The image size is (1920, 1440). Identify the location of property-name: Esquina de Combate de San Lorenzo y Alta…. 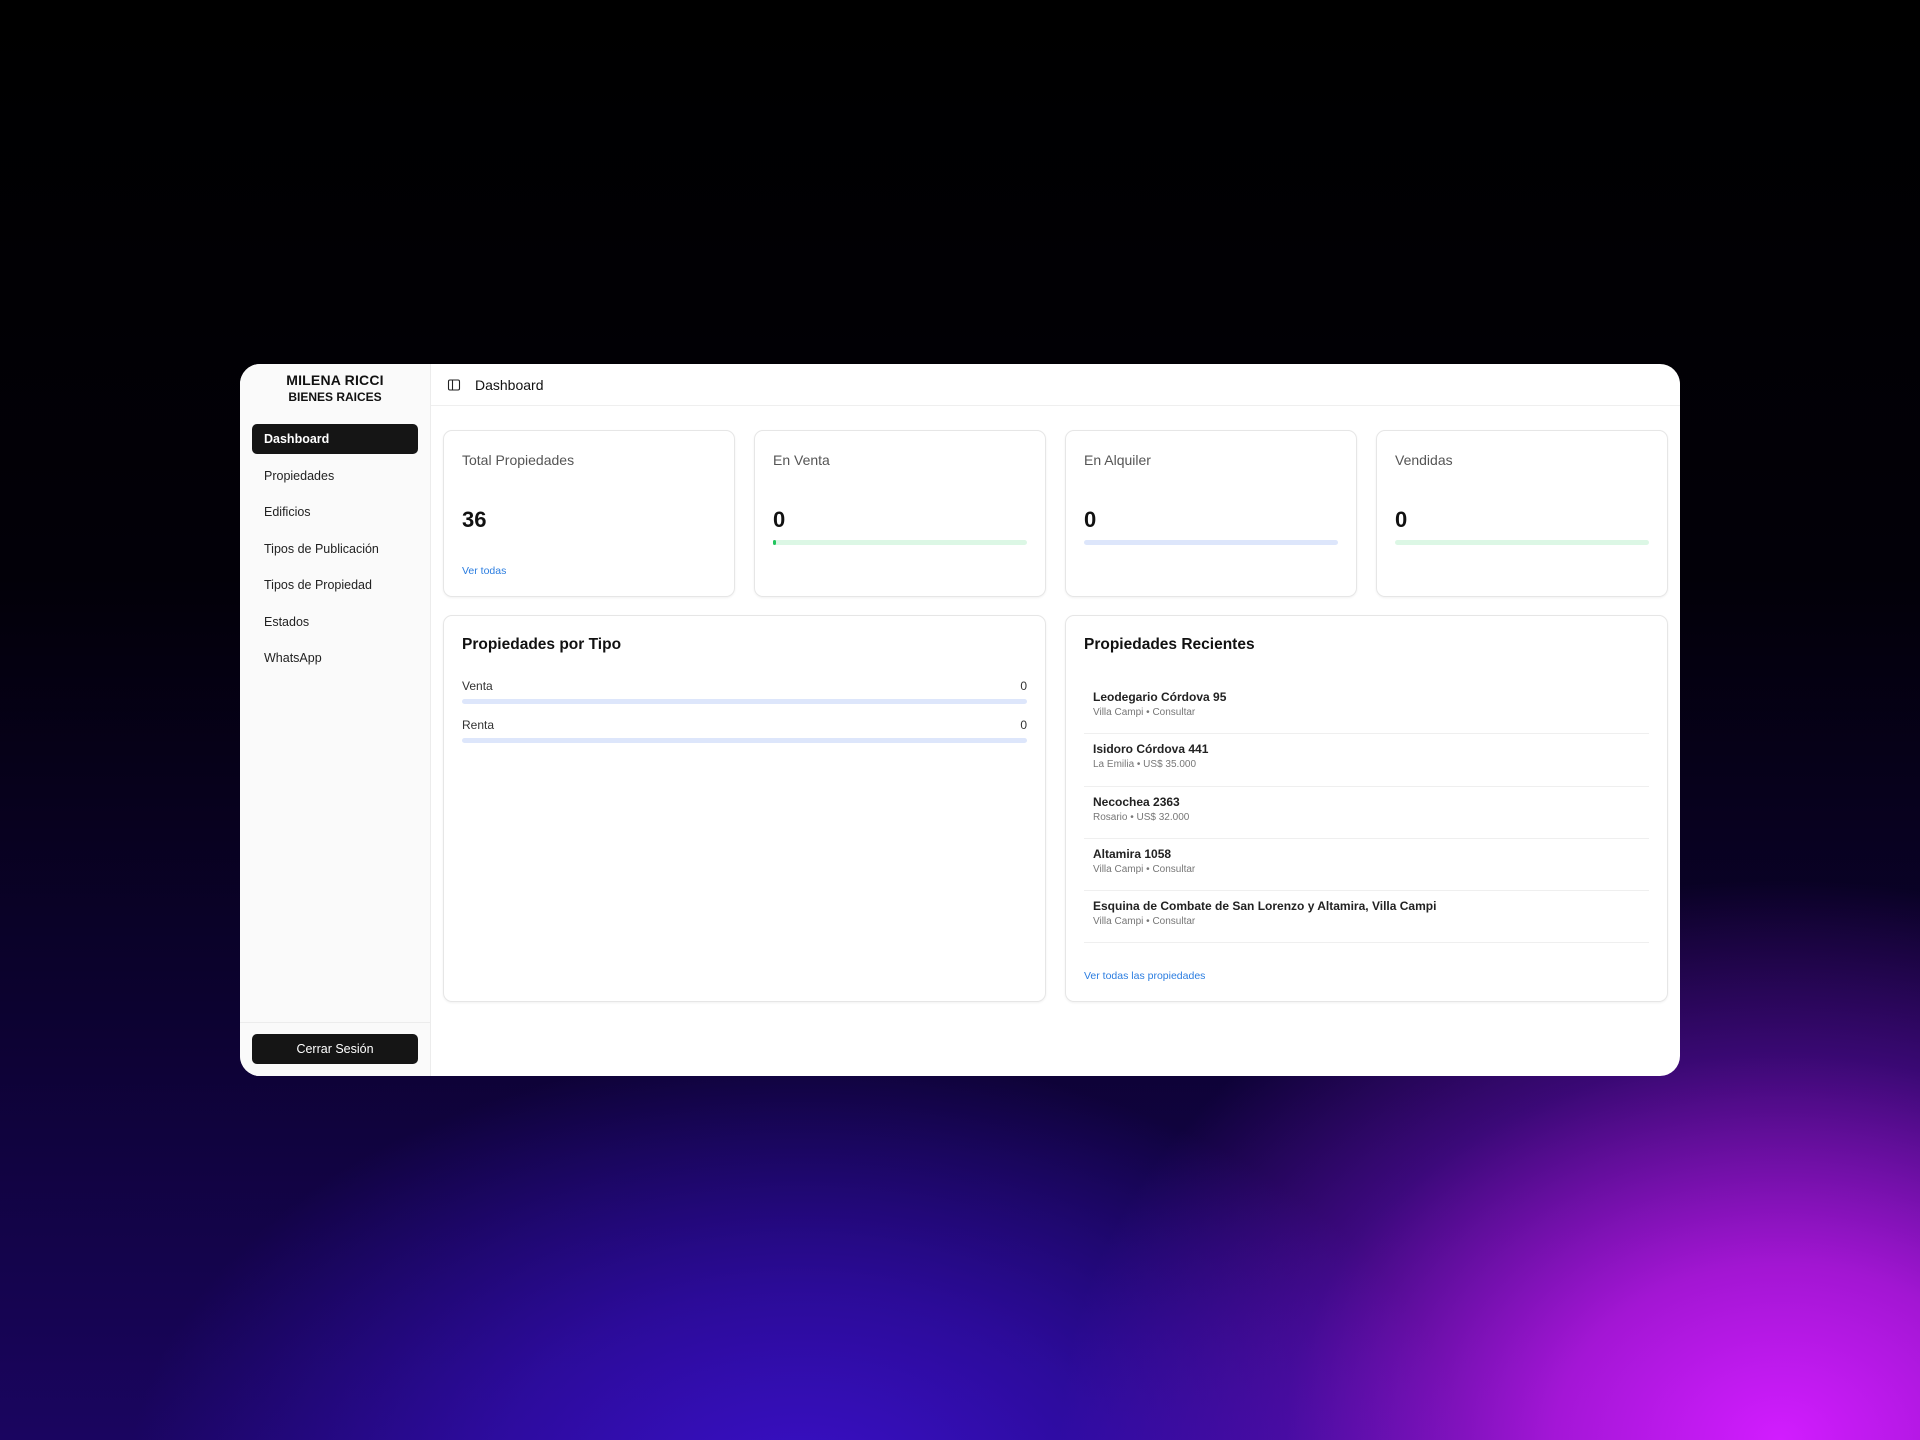
(1265, 906).